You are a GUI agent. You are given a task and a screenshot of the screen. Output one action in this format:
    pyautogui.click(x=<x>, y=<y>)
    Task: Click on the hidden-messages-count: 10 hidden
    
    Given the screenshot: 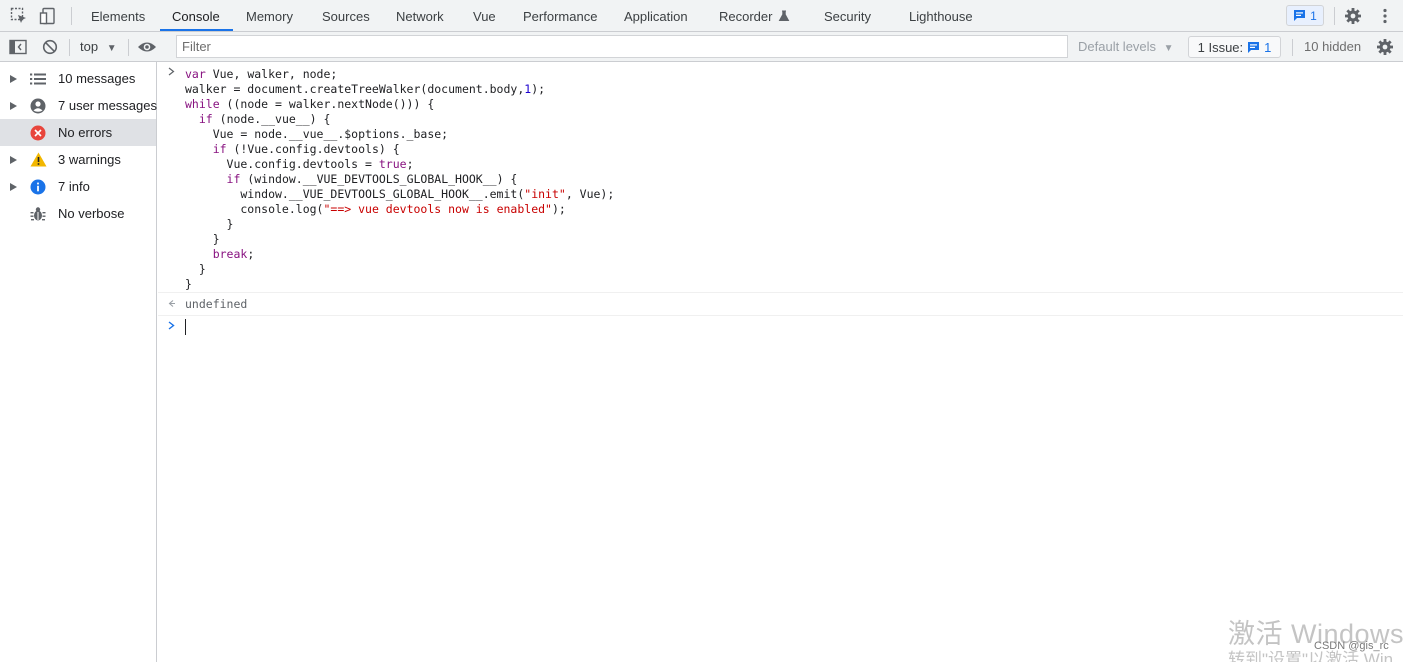 What is the action you would take?
    pyautogui.click(x=1333, y=46)
    